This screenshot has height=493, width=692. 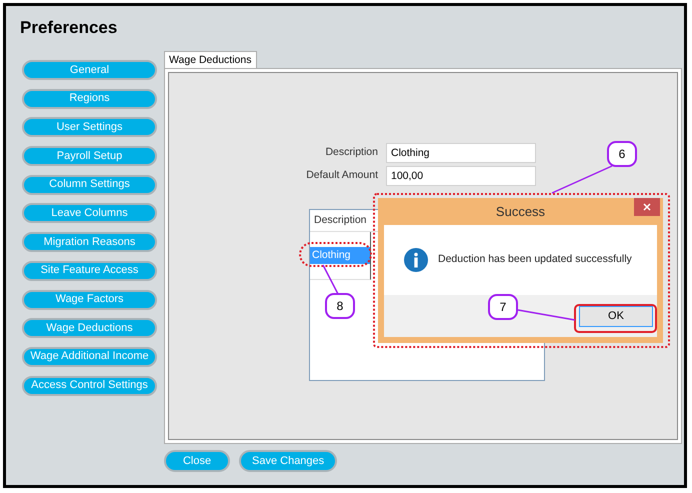 What do you see at coordinates (616, 316) in the screenshot?
I see `ok-button: OK` at bounding box center [616, 316].